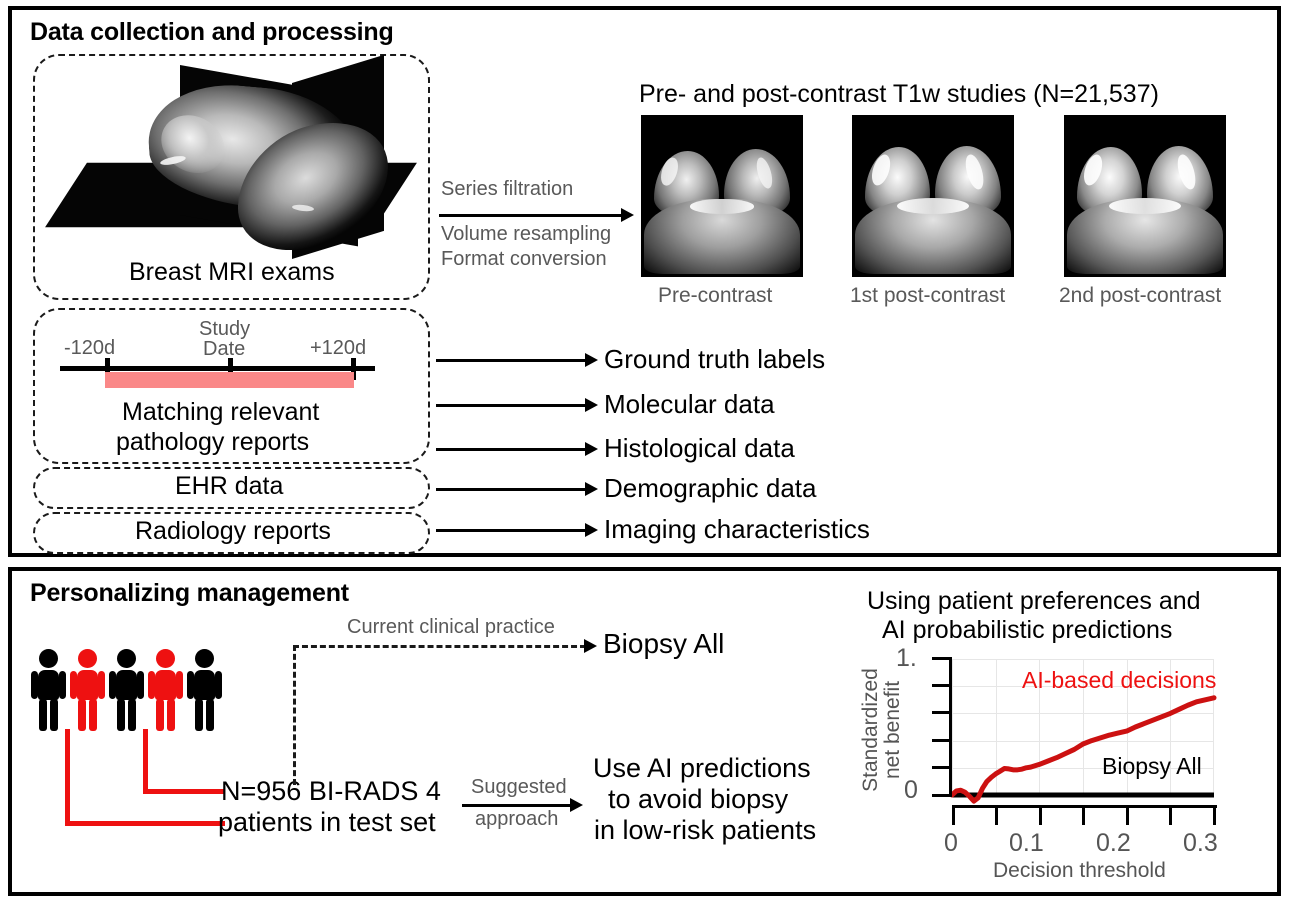  Describe the element at coordinates (1079, 870) in the screenshot. I see `chart-x-axis-title: Decision threshold` at that location.